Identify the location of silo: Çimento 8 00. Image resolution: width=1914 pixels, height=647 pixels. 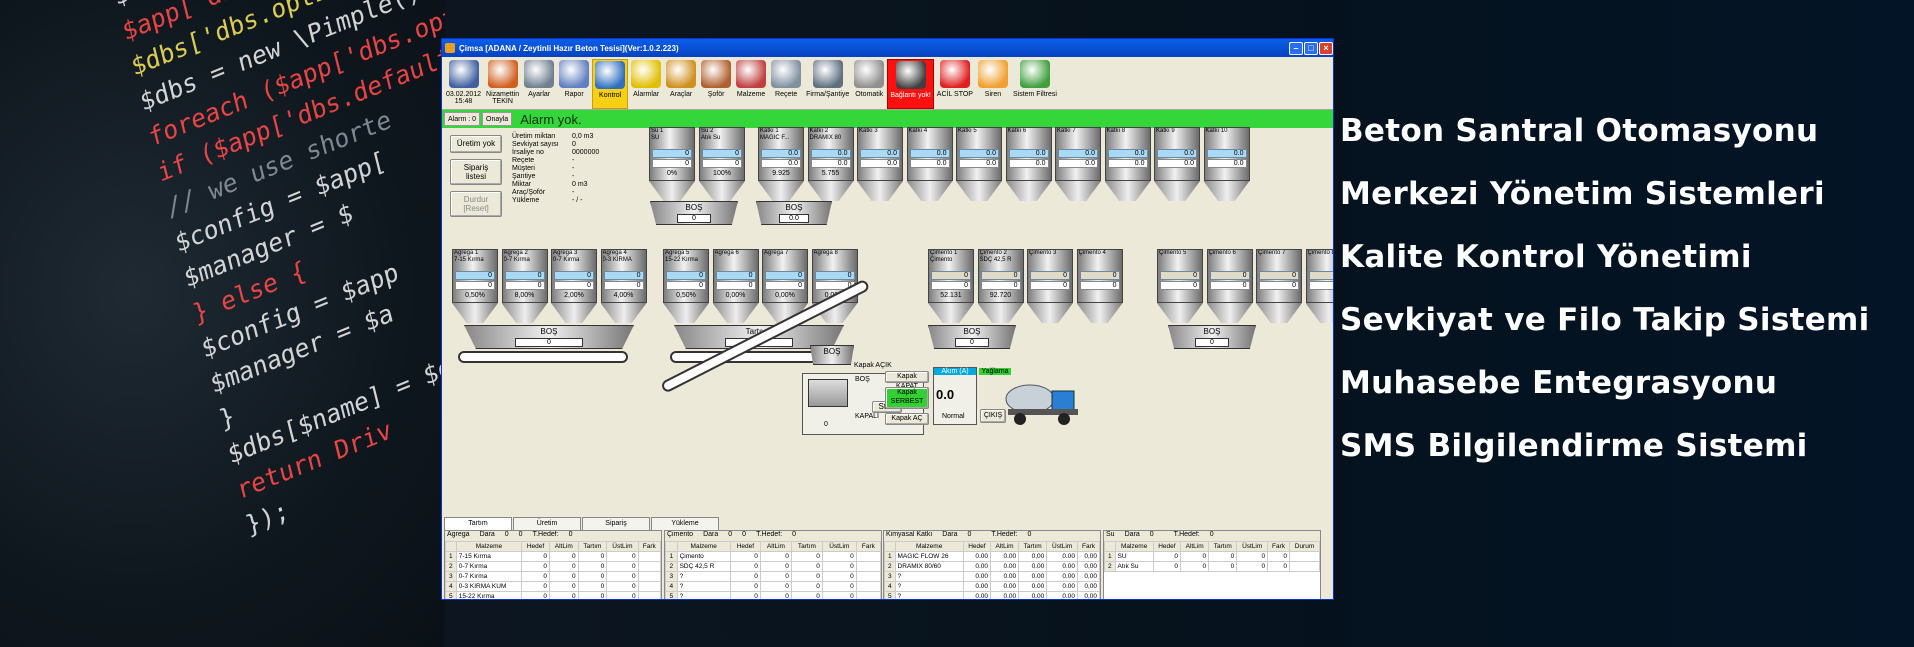
(1319, 286).